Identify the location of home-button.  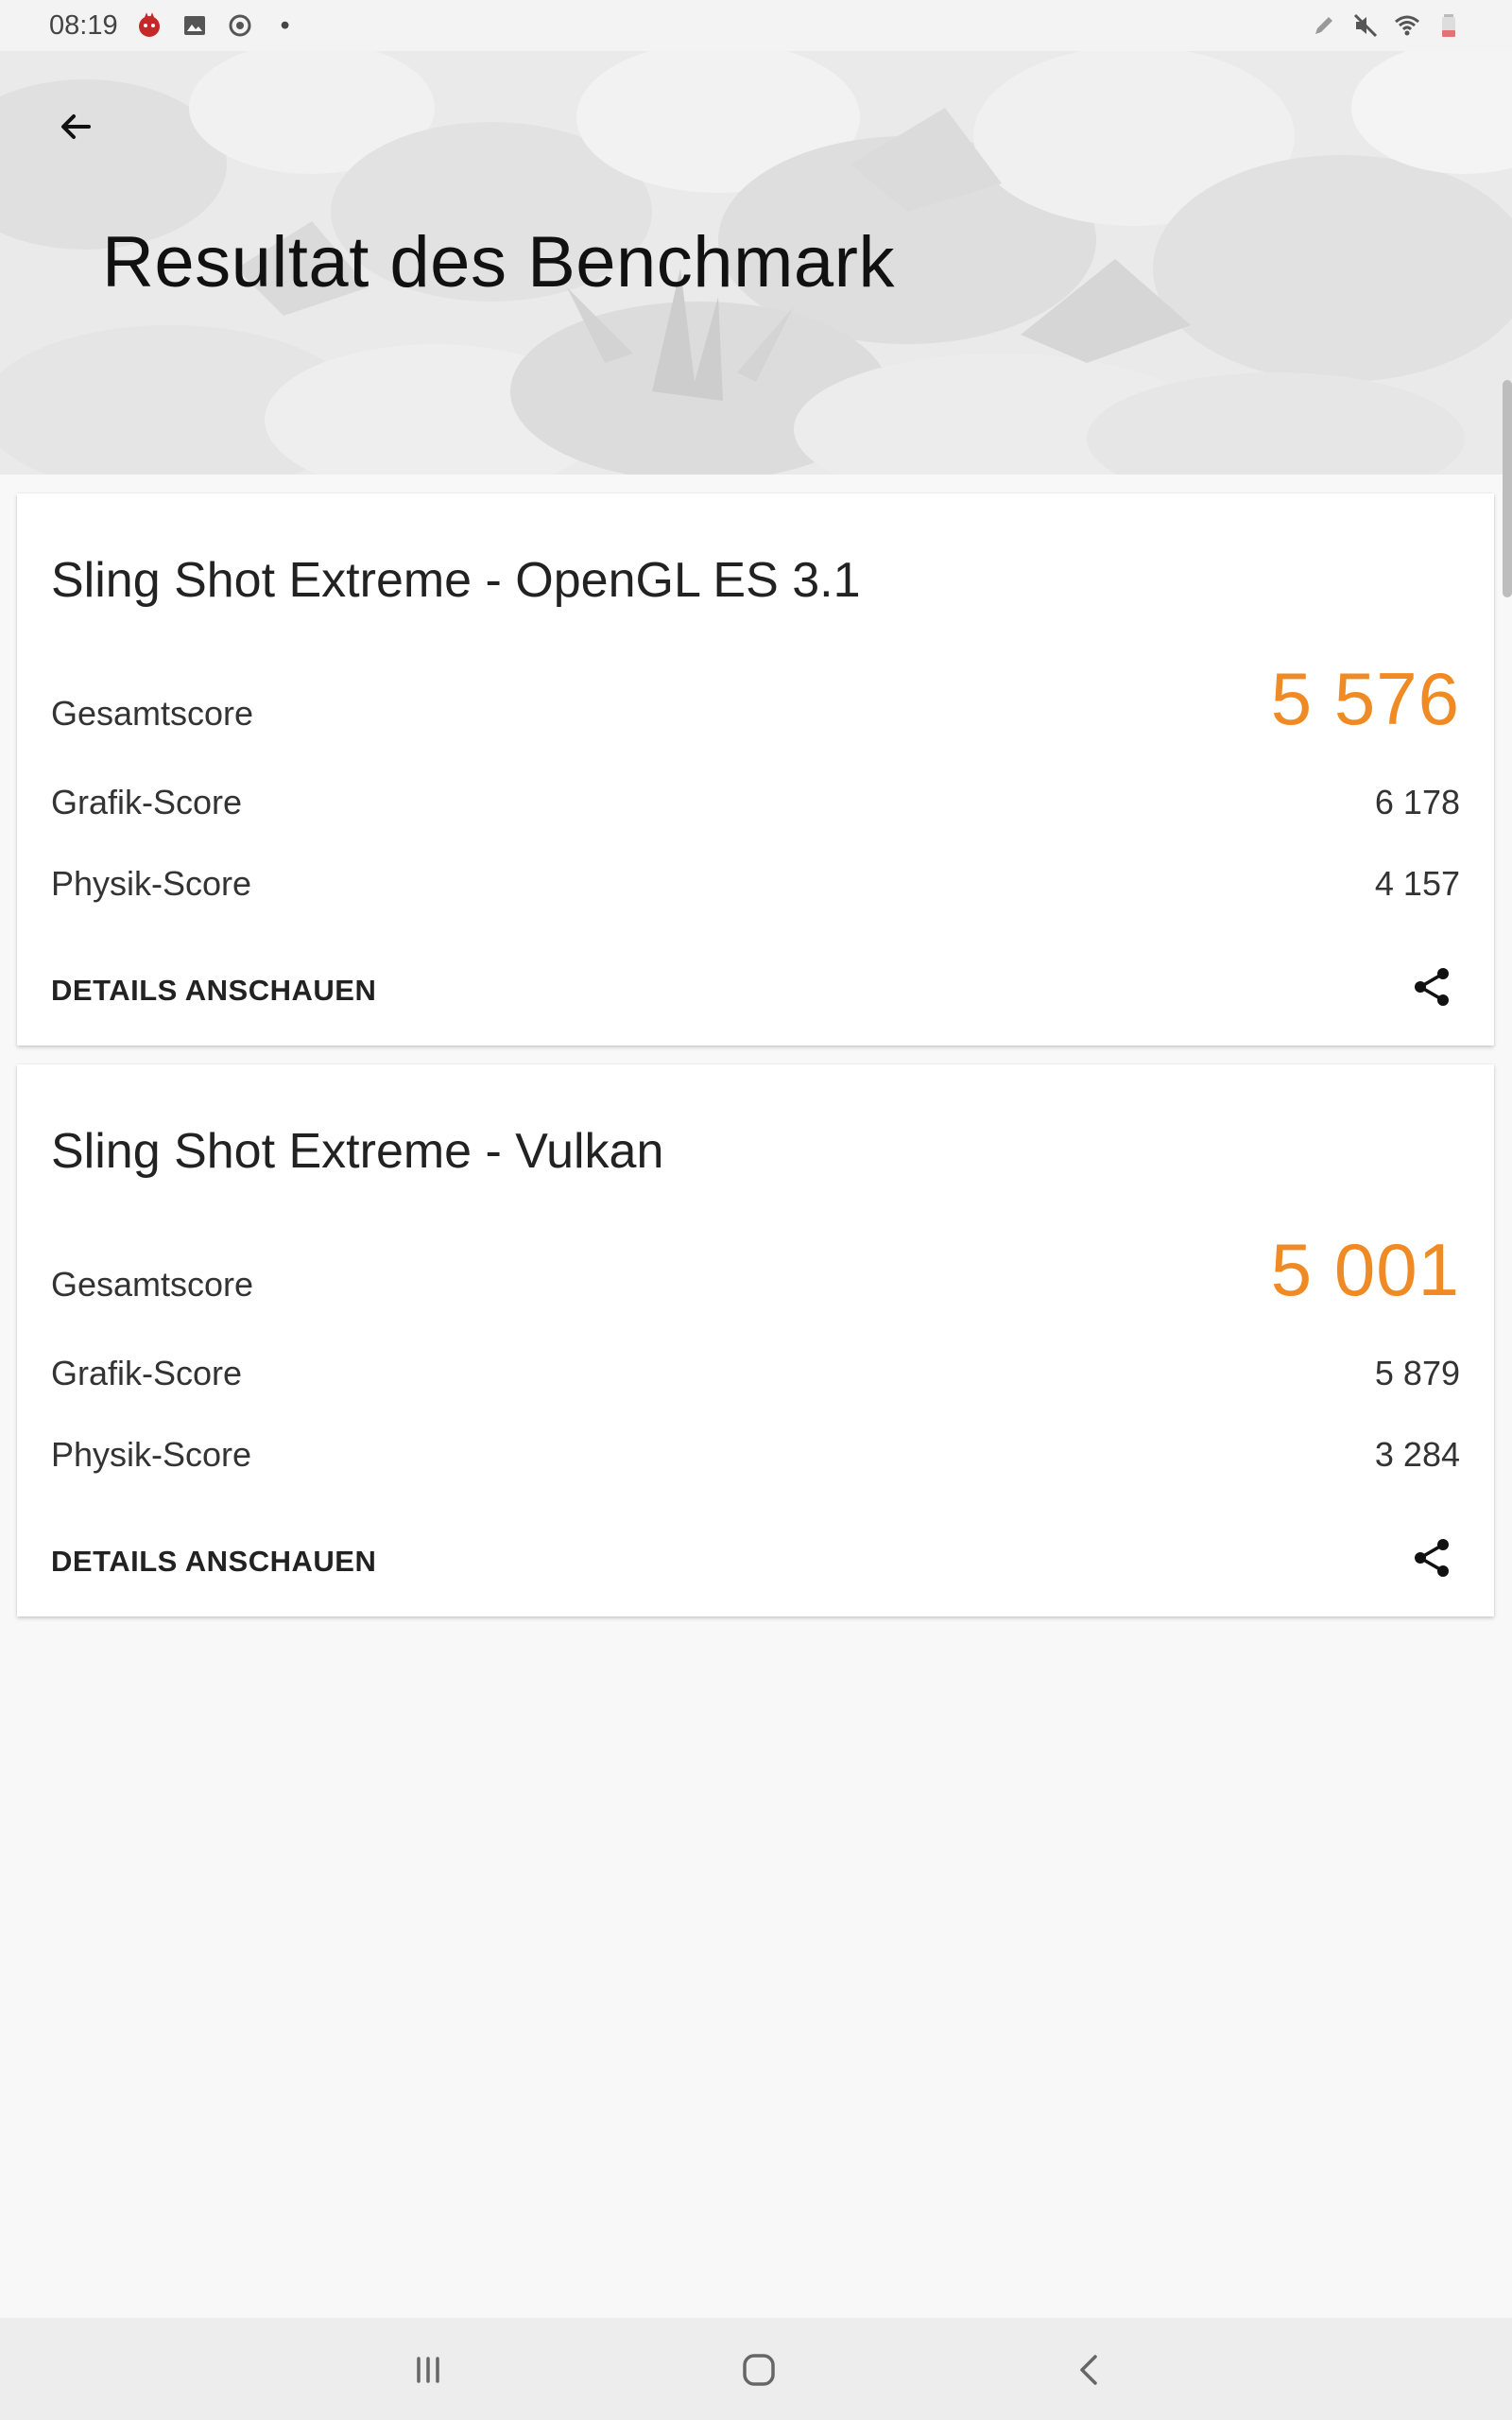
(759, 2370).